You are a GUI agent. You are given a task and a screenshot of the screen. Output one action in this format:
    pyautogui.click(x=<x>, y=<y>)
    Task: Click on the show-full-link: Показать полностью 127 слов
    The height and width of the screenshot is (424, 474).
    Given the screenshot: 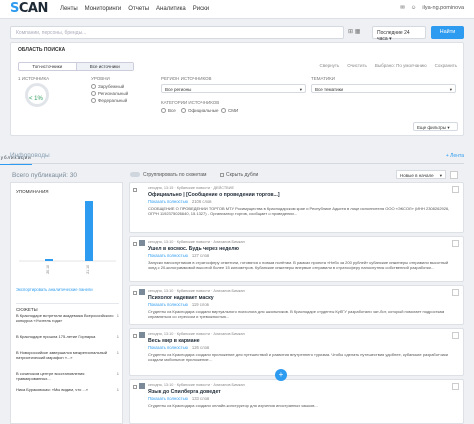 What is the action you would take?
    pyautogui.click(x=178, y=255)
    